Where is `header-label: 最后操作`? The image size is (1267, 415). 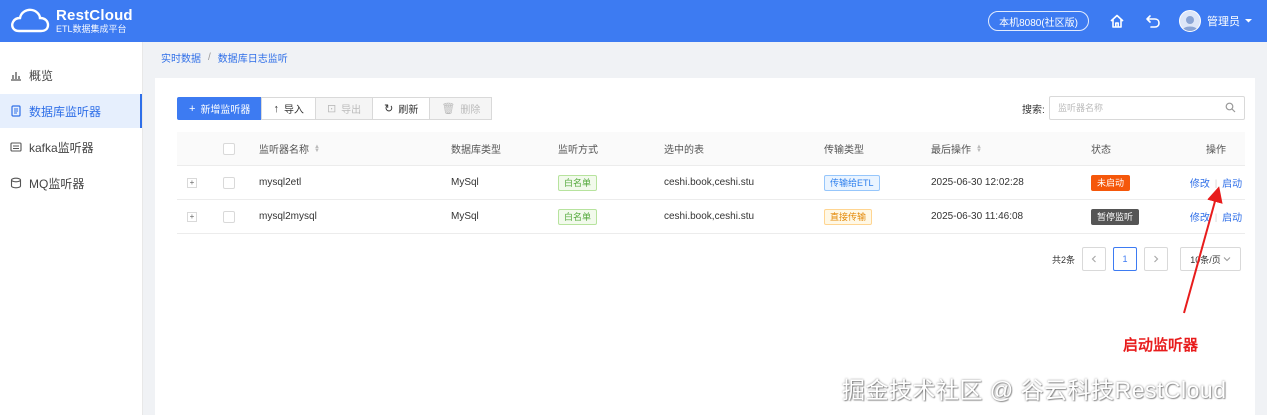
header-label: 最后操作 is located at coordinates (951, 150).